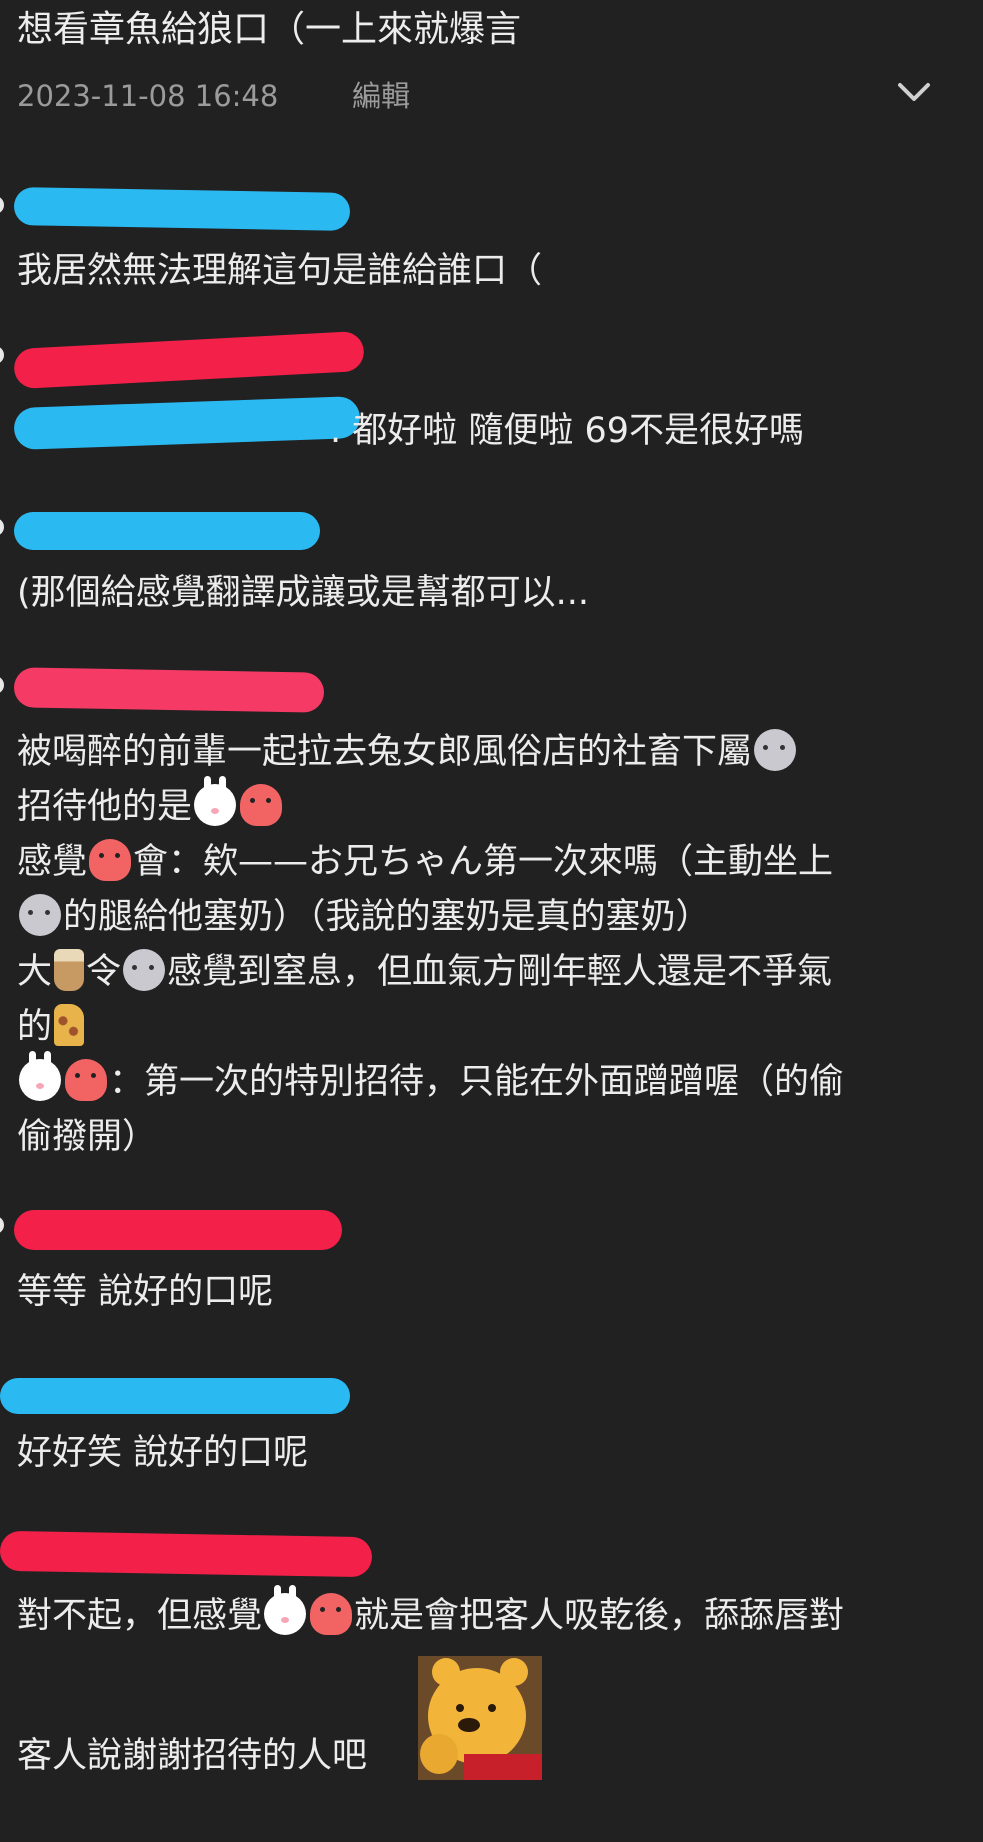  I want to click on winnie-the-pooh-sticker, so click(480, 1718).